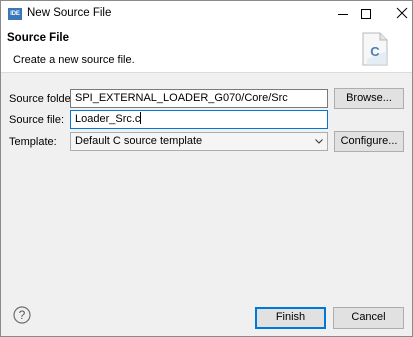  What do you see at coordinates (37, 120) in the screenshot?
I see `source-file-label: Source file:` at bounding box center [37, 120].